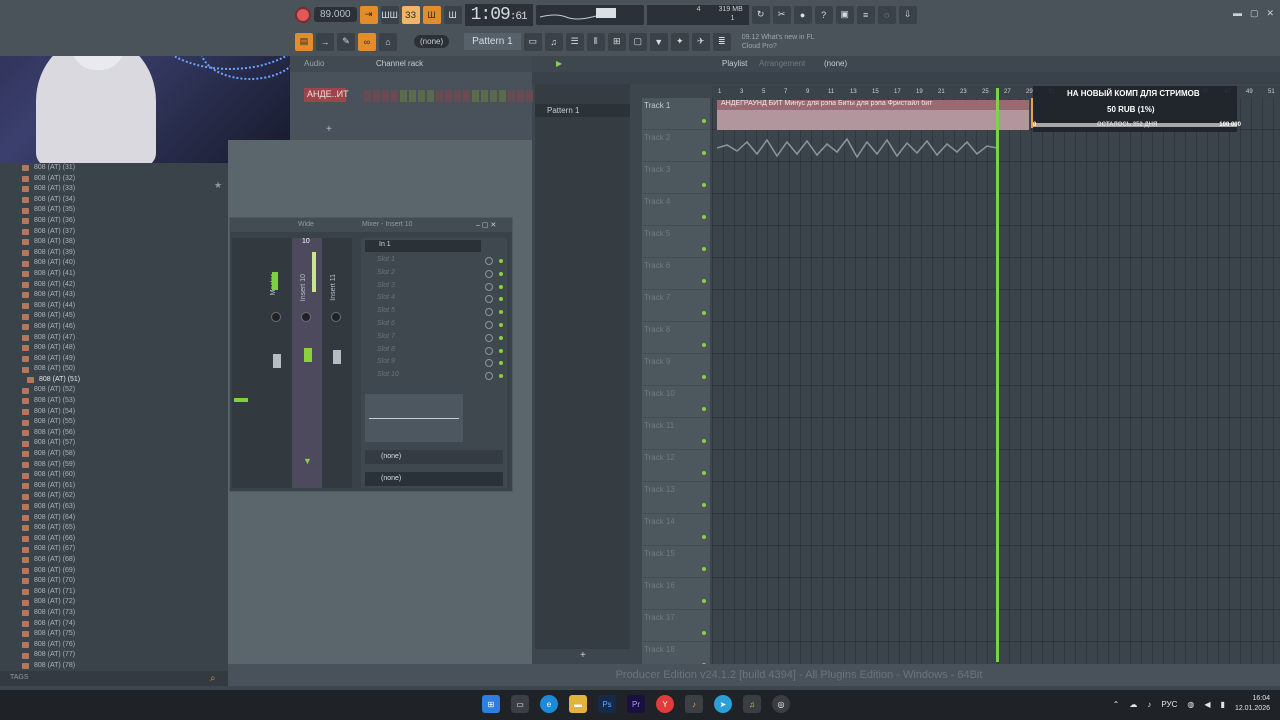 Image resolution: width=1280 pixels, height=720 pixels. What do you see at coordinates (721, 41) in the screenshot?
I see `notes-icon: ≣` at bounding box center [721, 41].